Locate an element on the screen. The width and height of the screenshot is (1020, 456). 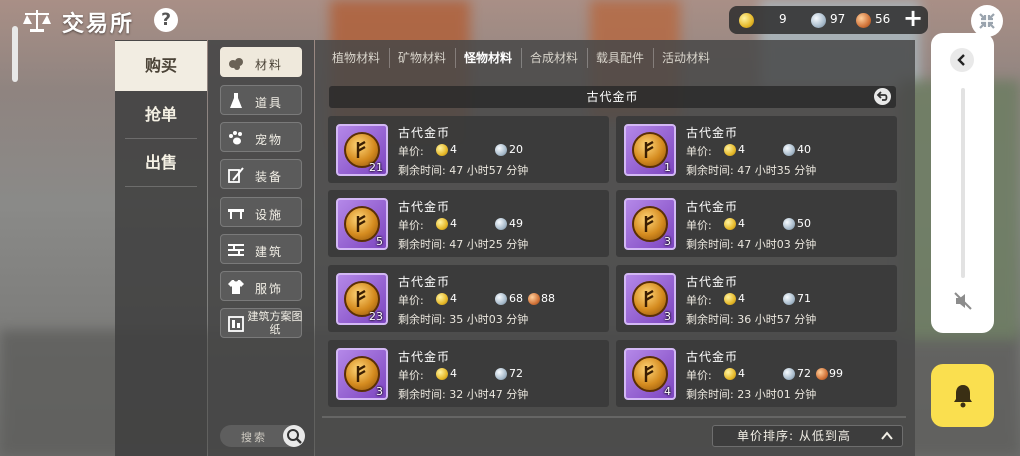
bell-icon is located at coordinates (963, 396).